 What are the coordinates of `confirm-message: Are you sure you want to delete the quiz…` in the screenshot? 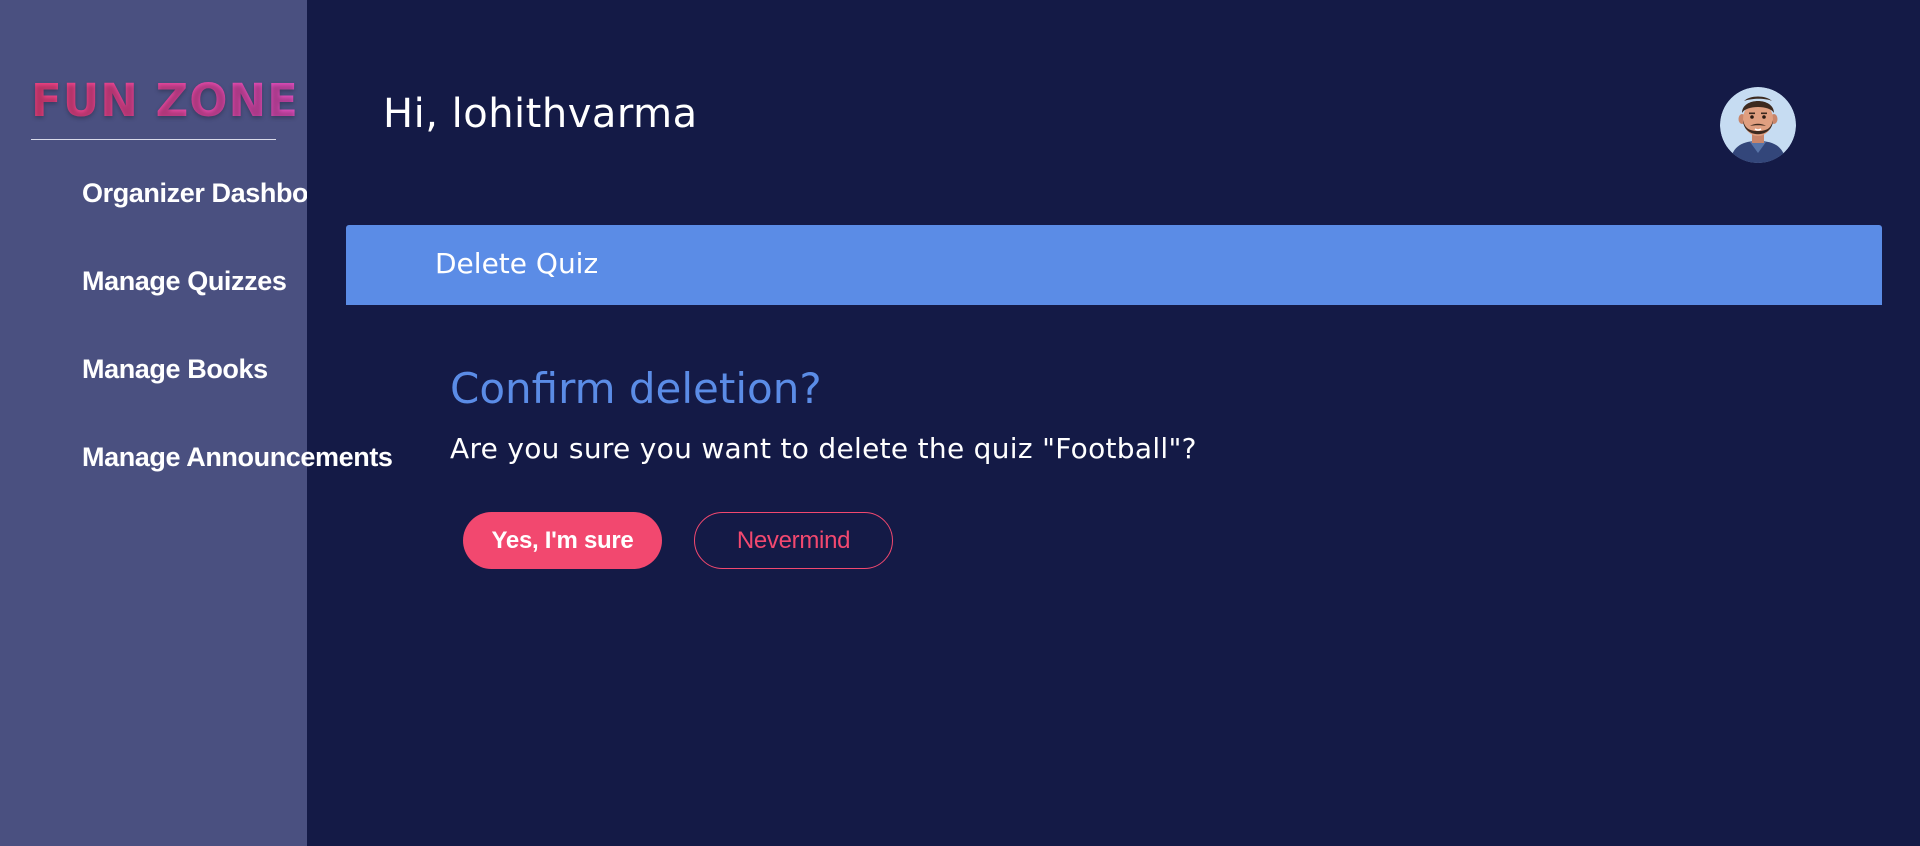 It's located at (823, 448).